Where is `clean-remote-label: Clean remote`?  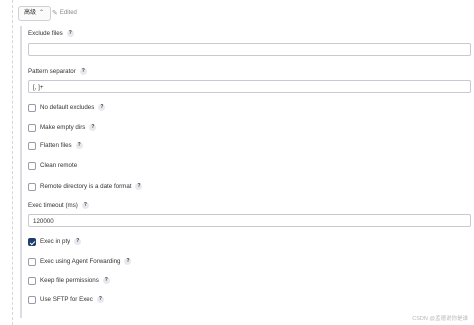
clean-remote-label: Clean remote is located at coordinates (58, 165).